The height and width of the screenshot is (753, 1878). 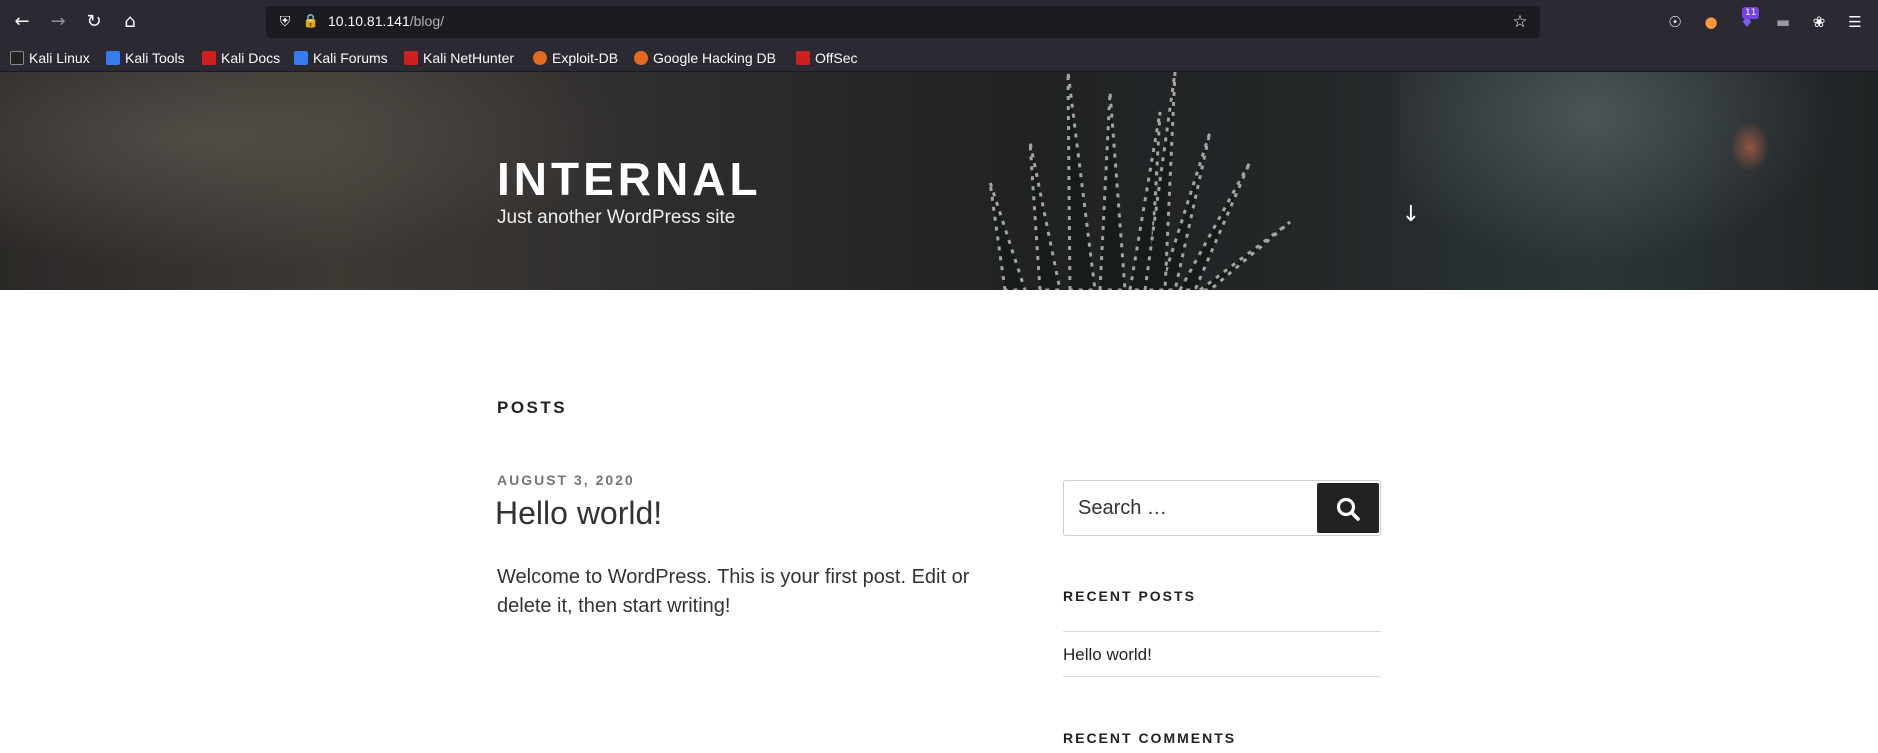 I want to click on back-arrow-icon: ←, so click(x=22, y=22).